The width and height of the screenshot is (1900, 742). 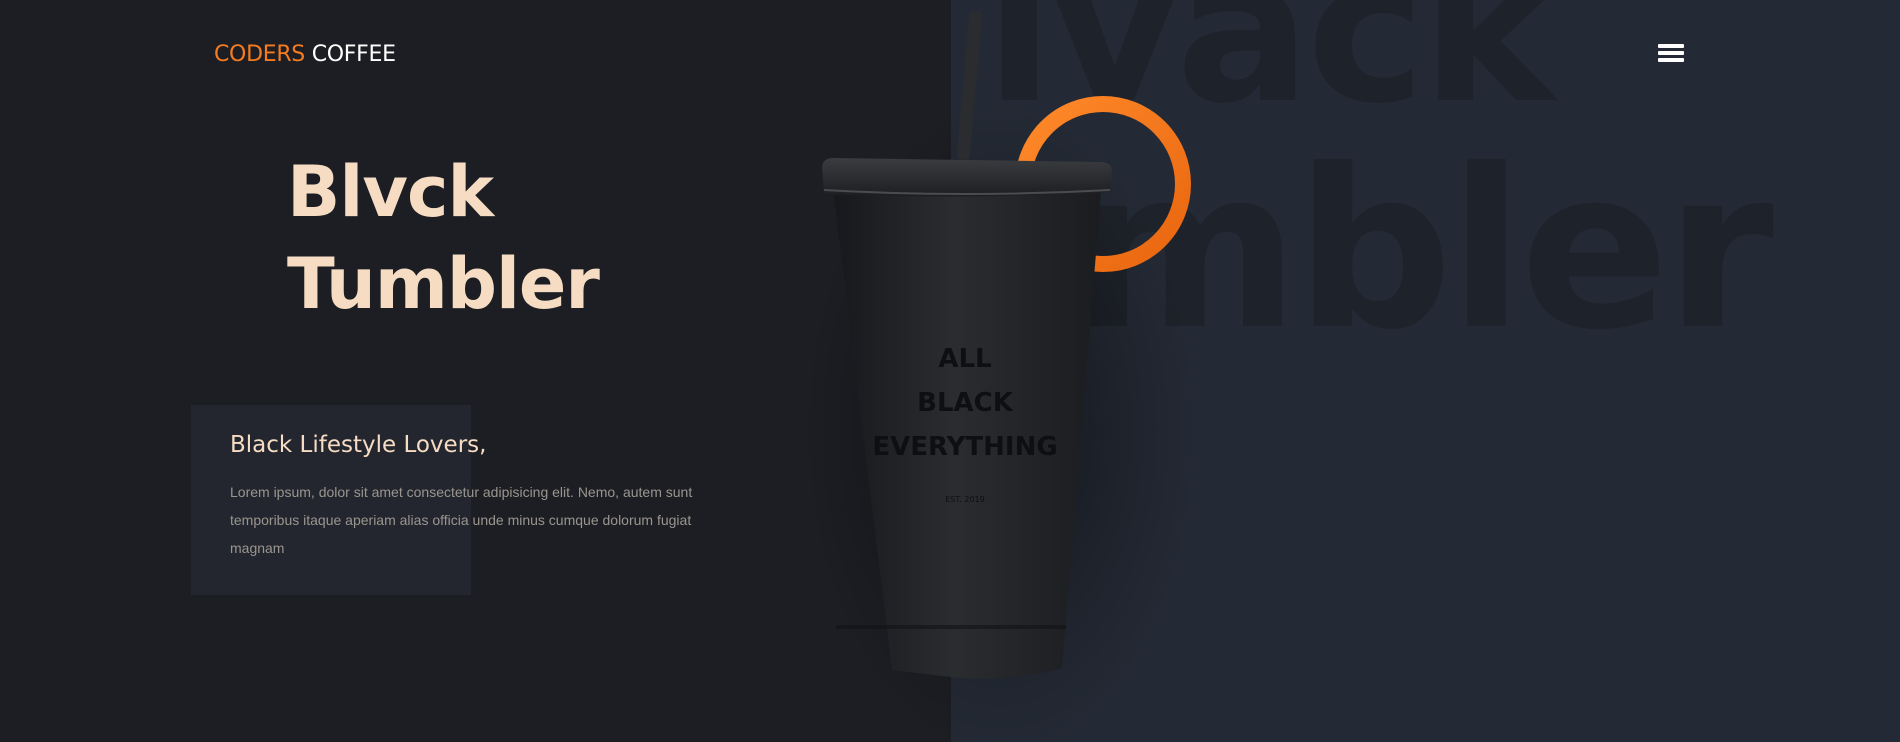 What do you see at coordinates (965, 403) in the screenshot?
I see `tumbler-print-line-2: BLACK` at bounding box center [965, 403].